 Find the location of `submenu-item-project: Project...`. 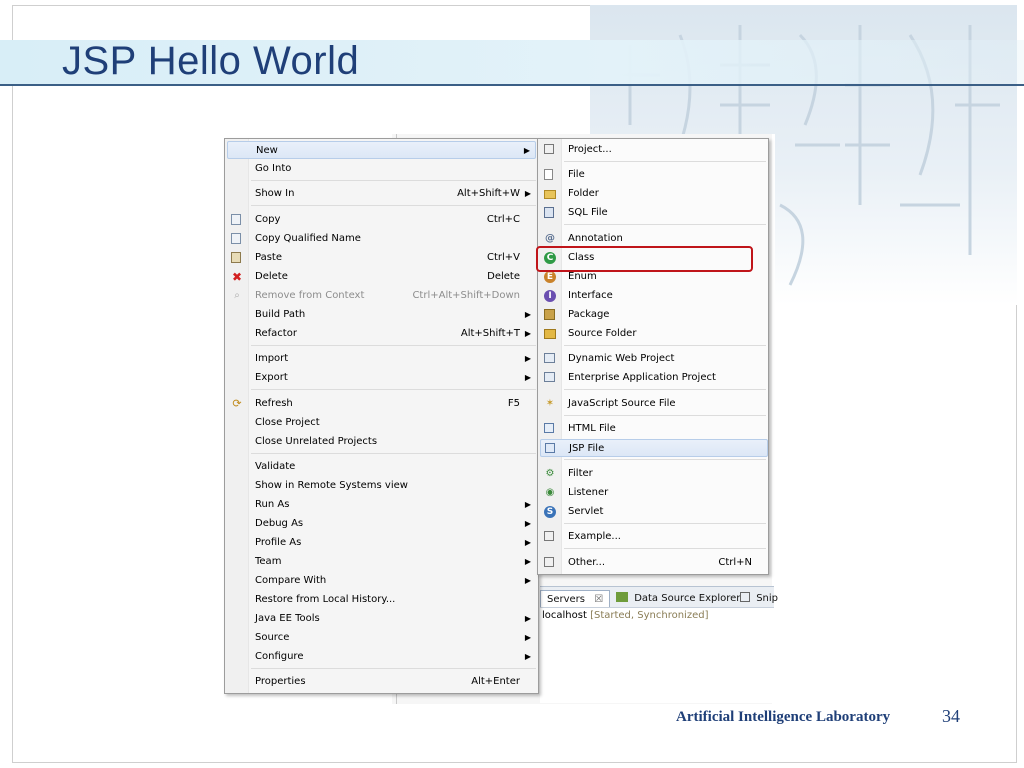

submenu-item-project: Project... is located at coordinates (654, 150).